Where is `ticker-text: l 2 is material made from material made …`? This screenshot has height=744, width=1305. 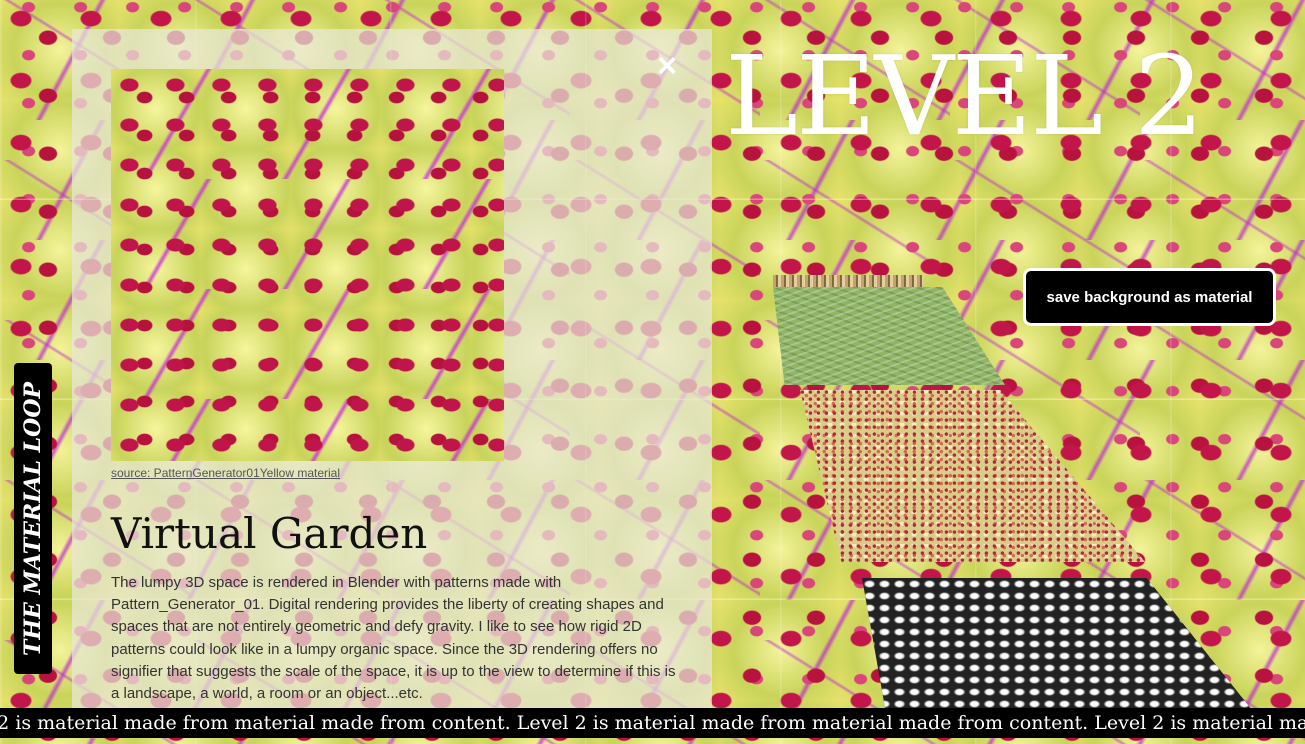 ticker-text: l 2 is material made from material made … is located at coordinates (652, 723).